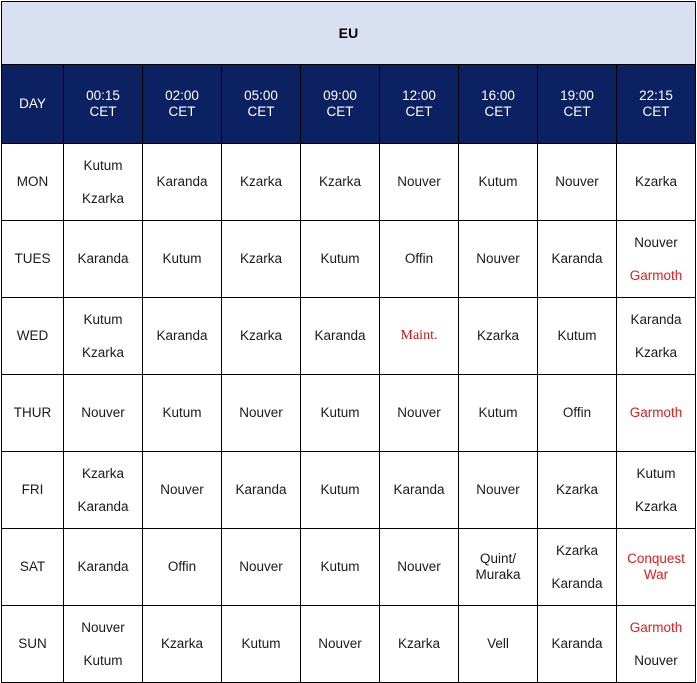  Describe the element at coordinates (419, 336) in the screenshot. I see `schedule-cell: Maint.` at that location.